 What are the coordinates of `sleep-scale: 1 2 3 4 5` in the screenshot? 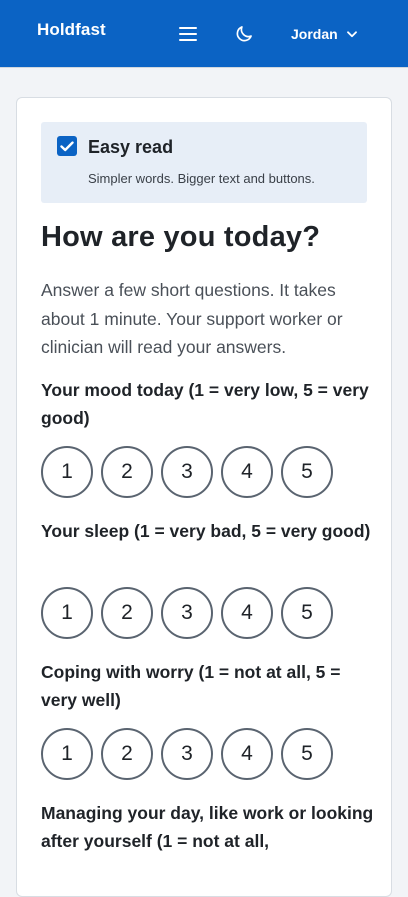 It's located at (187, 613).